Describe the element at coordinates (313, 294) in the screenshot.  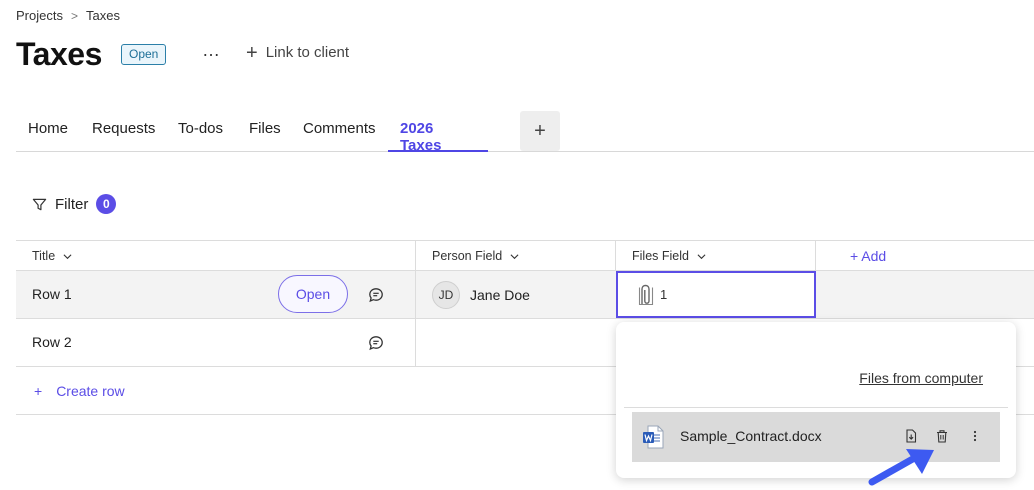
I see `open-row-button: Open` at that location.